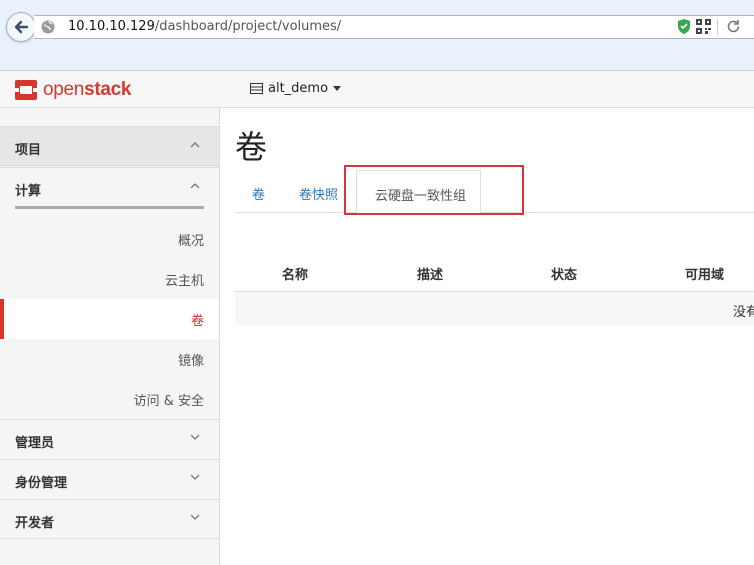 Image resolution: width=754 pixels, height=565 pixels. What do you see at coordinates (197, 321) in the screenshot?
I see `sidebar-item-label: 卷` at bounding box center [197, 321].